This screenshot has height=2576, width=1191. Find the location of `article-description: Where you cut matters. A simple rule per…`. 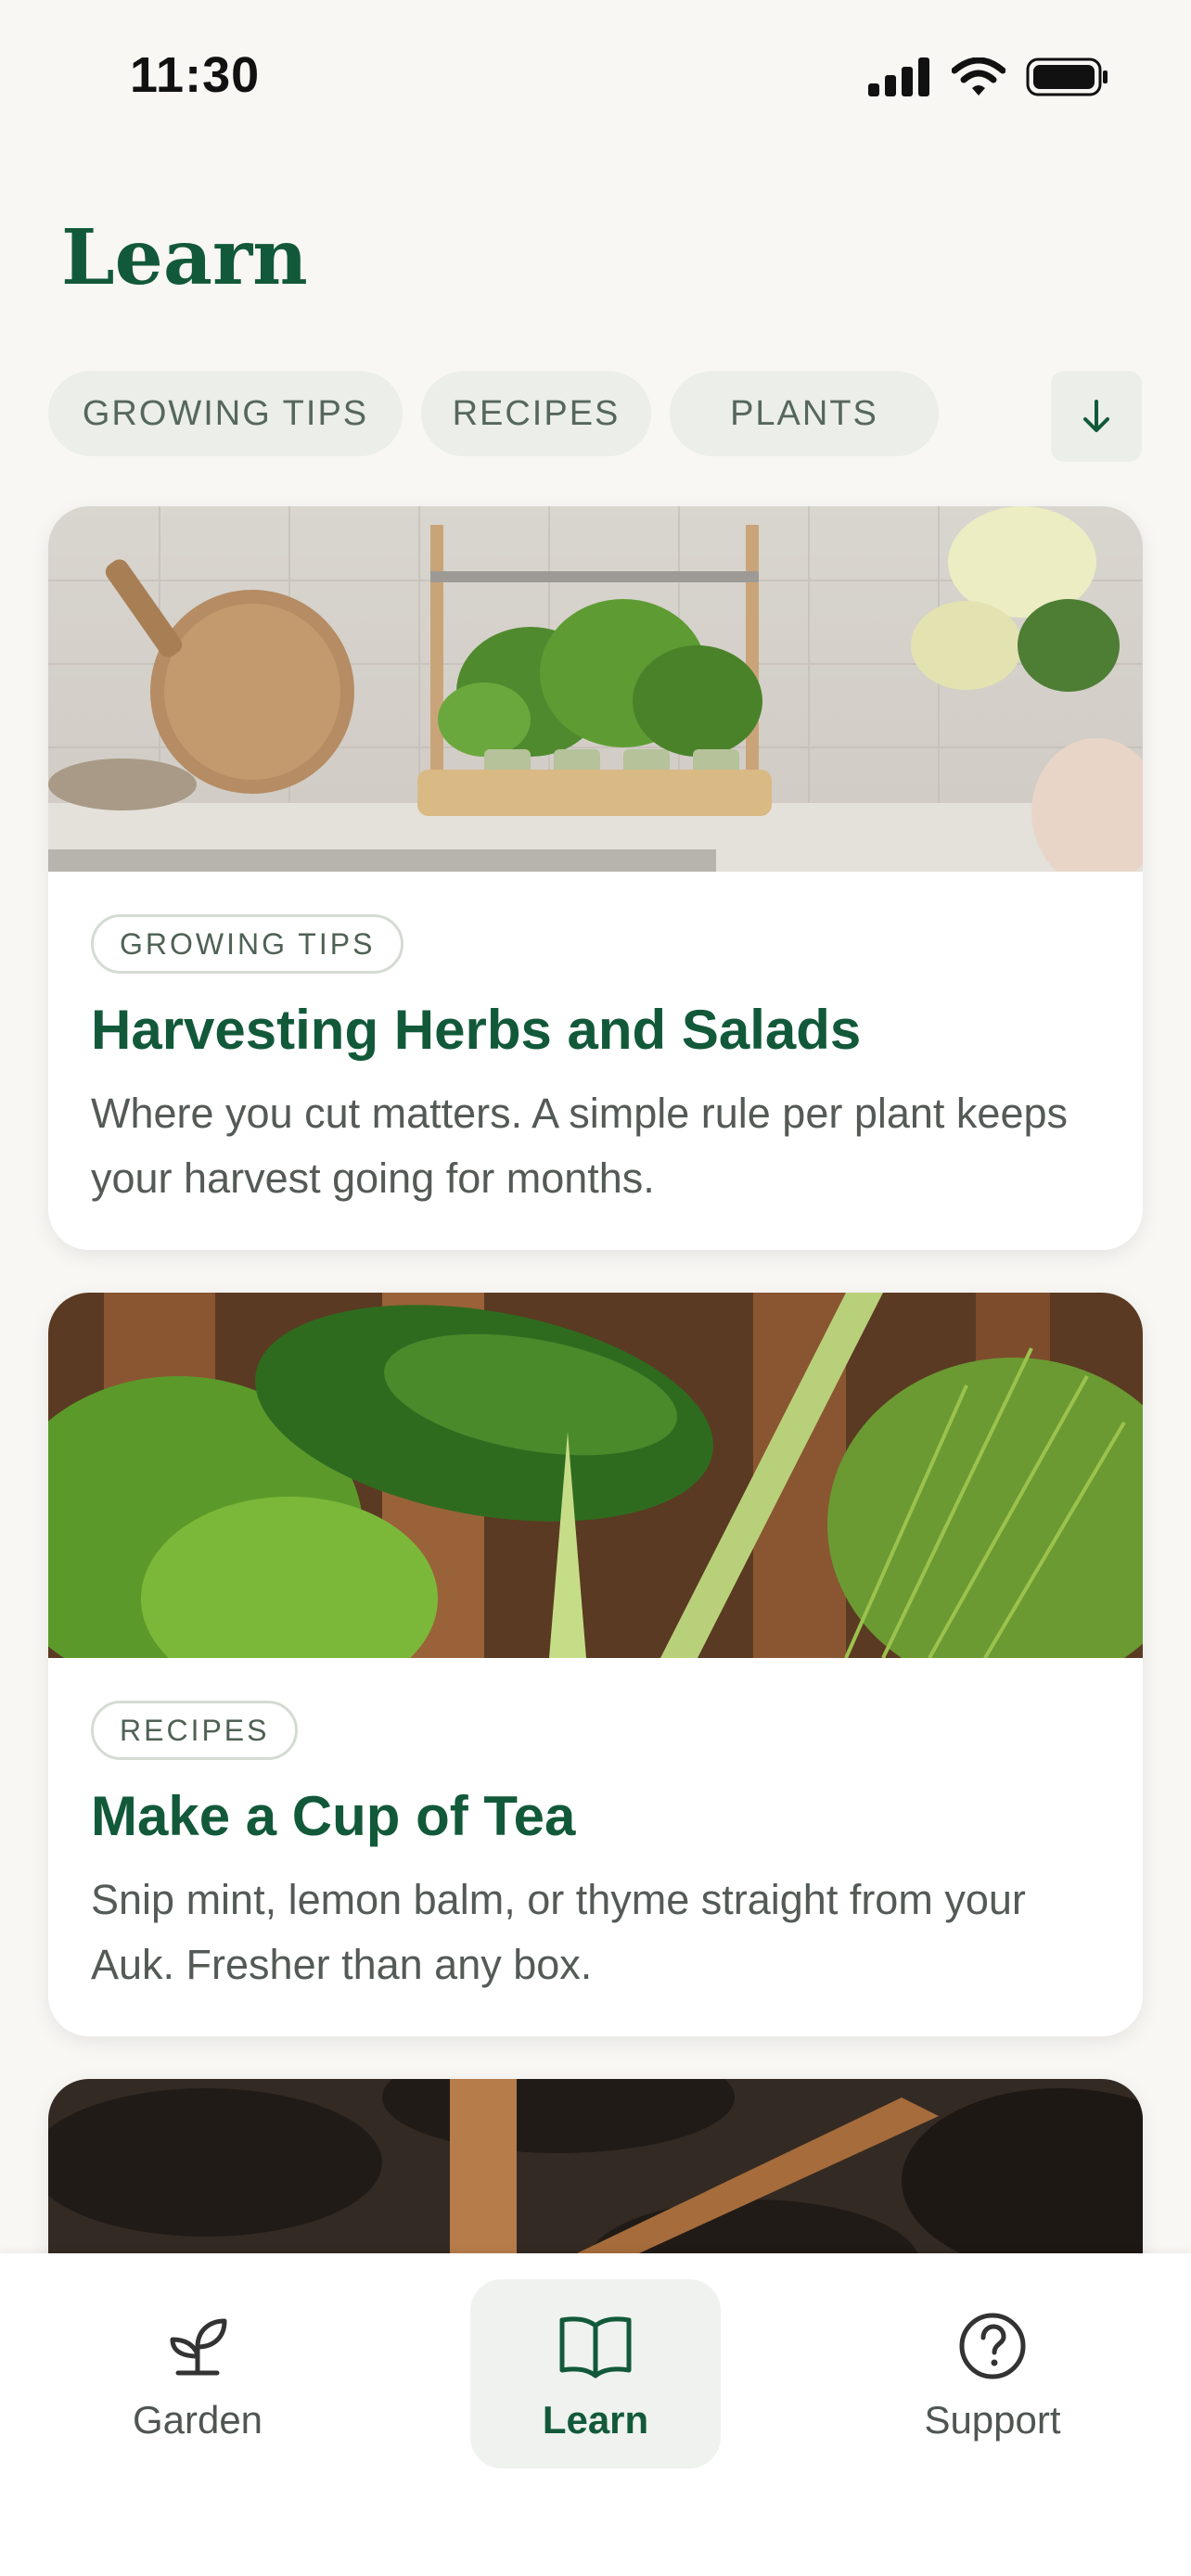

article-description: Where you cut matters. A simple rule per… is located at coordinates (579, 1146).